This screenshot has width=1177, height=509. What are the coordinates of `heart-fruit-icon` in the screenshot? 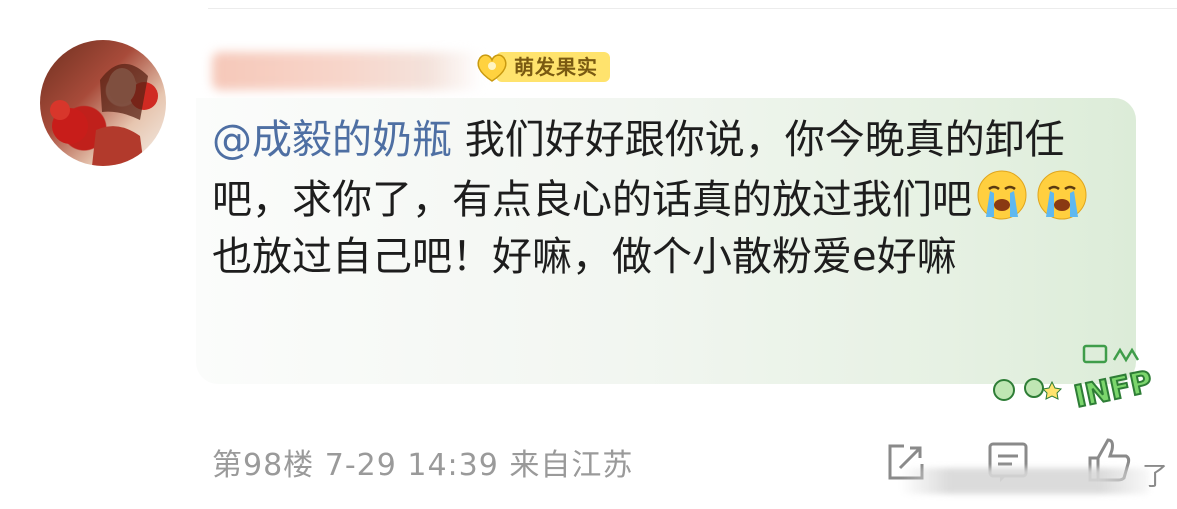 It's located at (492, 67).